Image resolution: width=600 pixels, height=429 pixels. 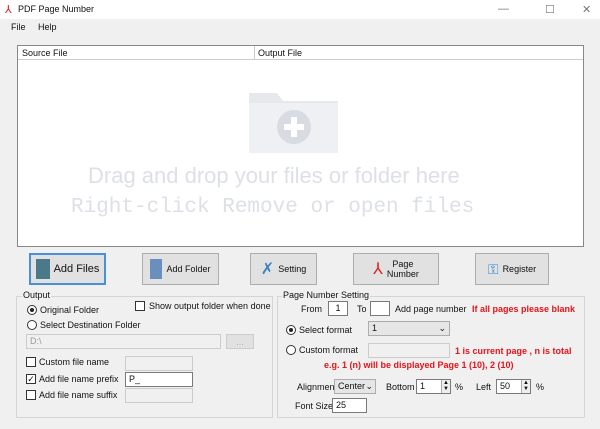 I want to click on select-destination-label: Select Destination Folder, so click(x=90, y=325).